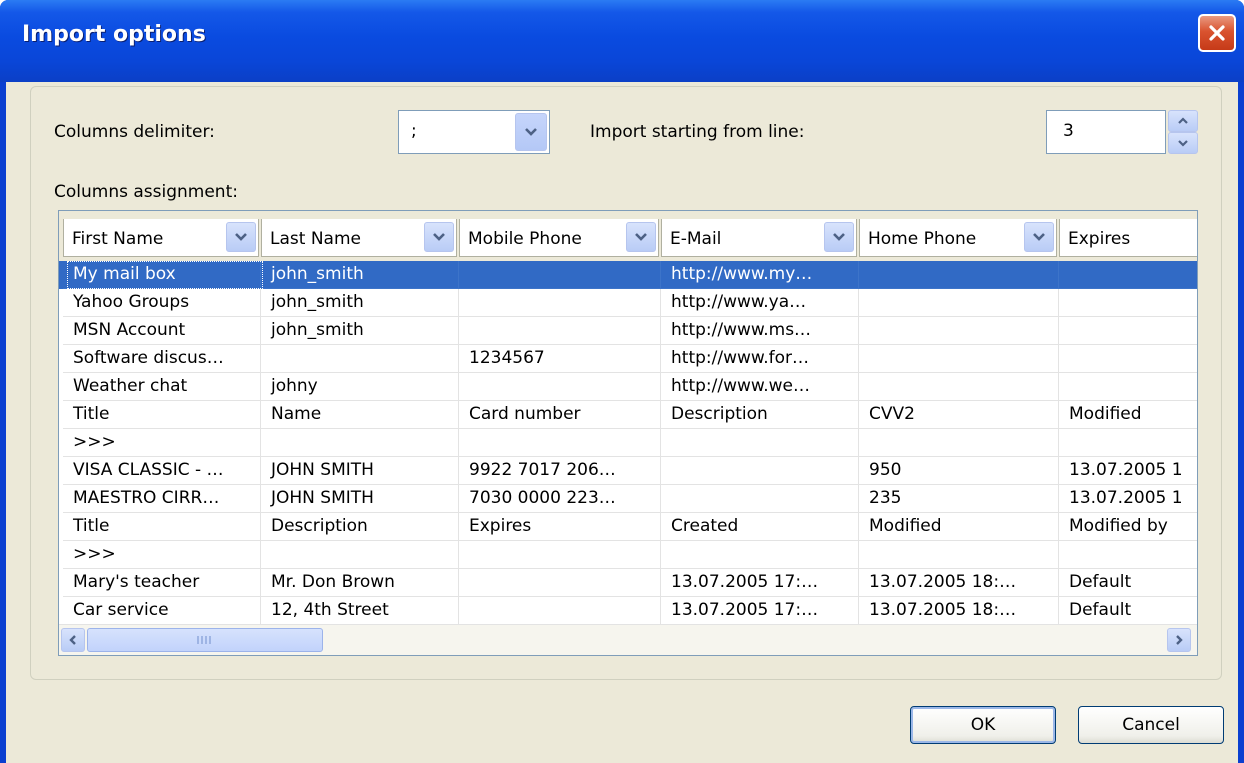 This screenshot has height=763, width=1244. What do you see at coordinates (983, 725) in the screenshot?
I see `ok-button: OK` at bounding box center [983, 725].